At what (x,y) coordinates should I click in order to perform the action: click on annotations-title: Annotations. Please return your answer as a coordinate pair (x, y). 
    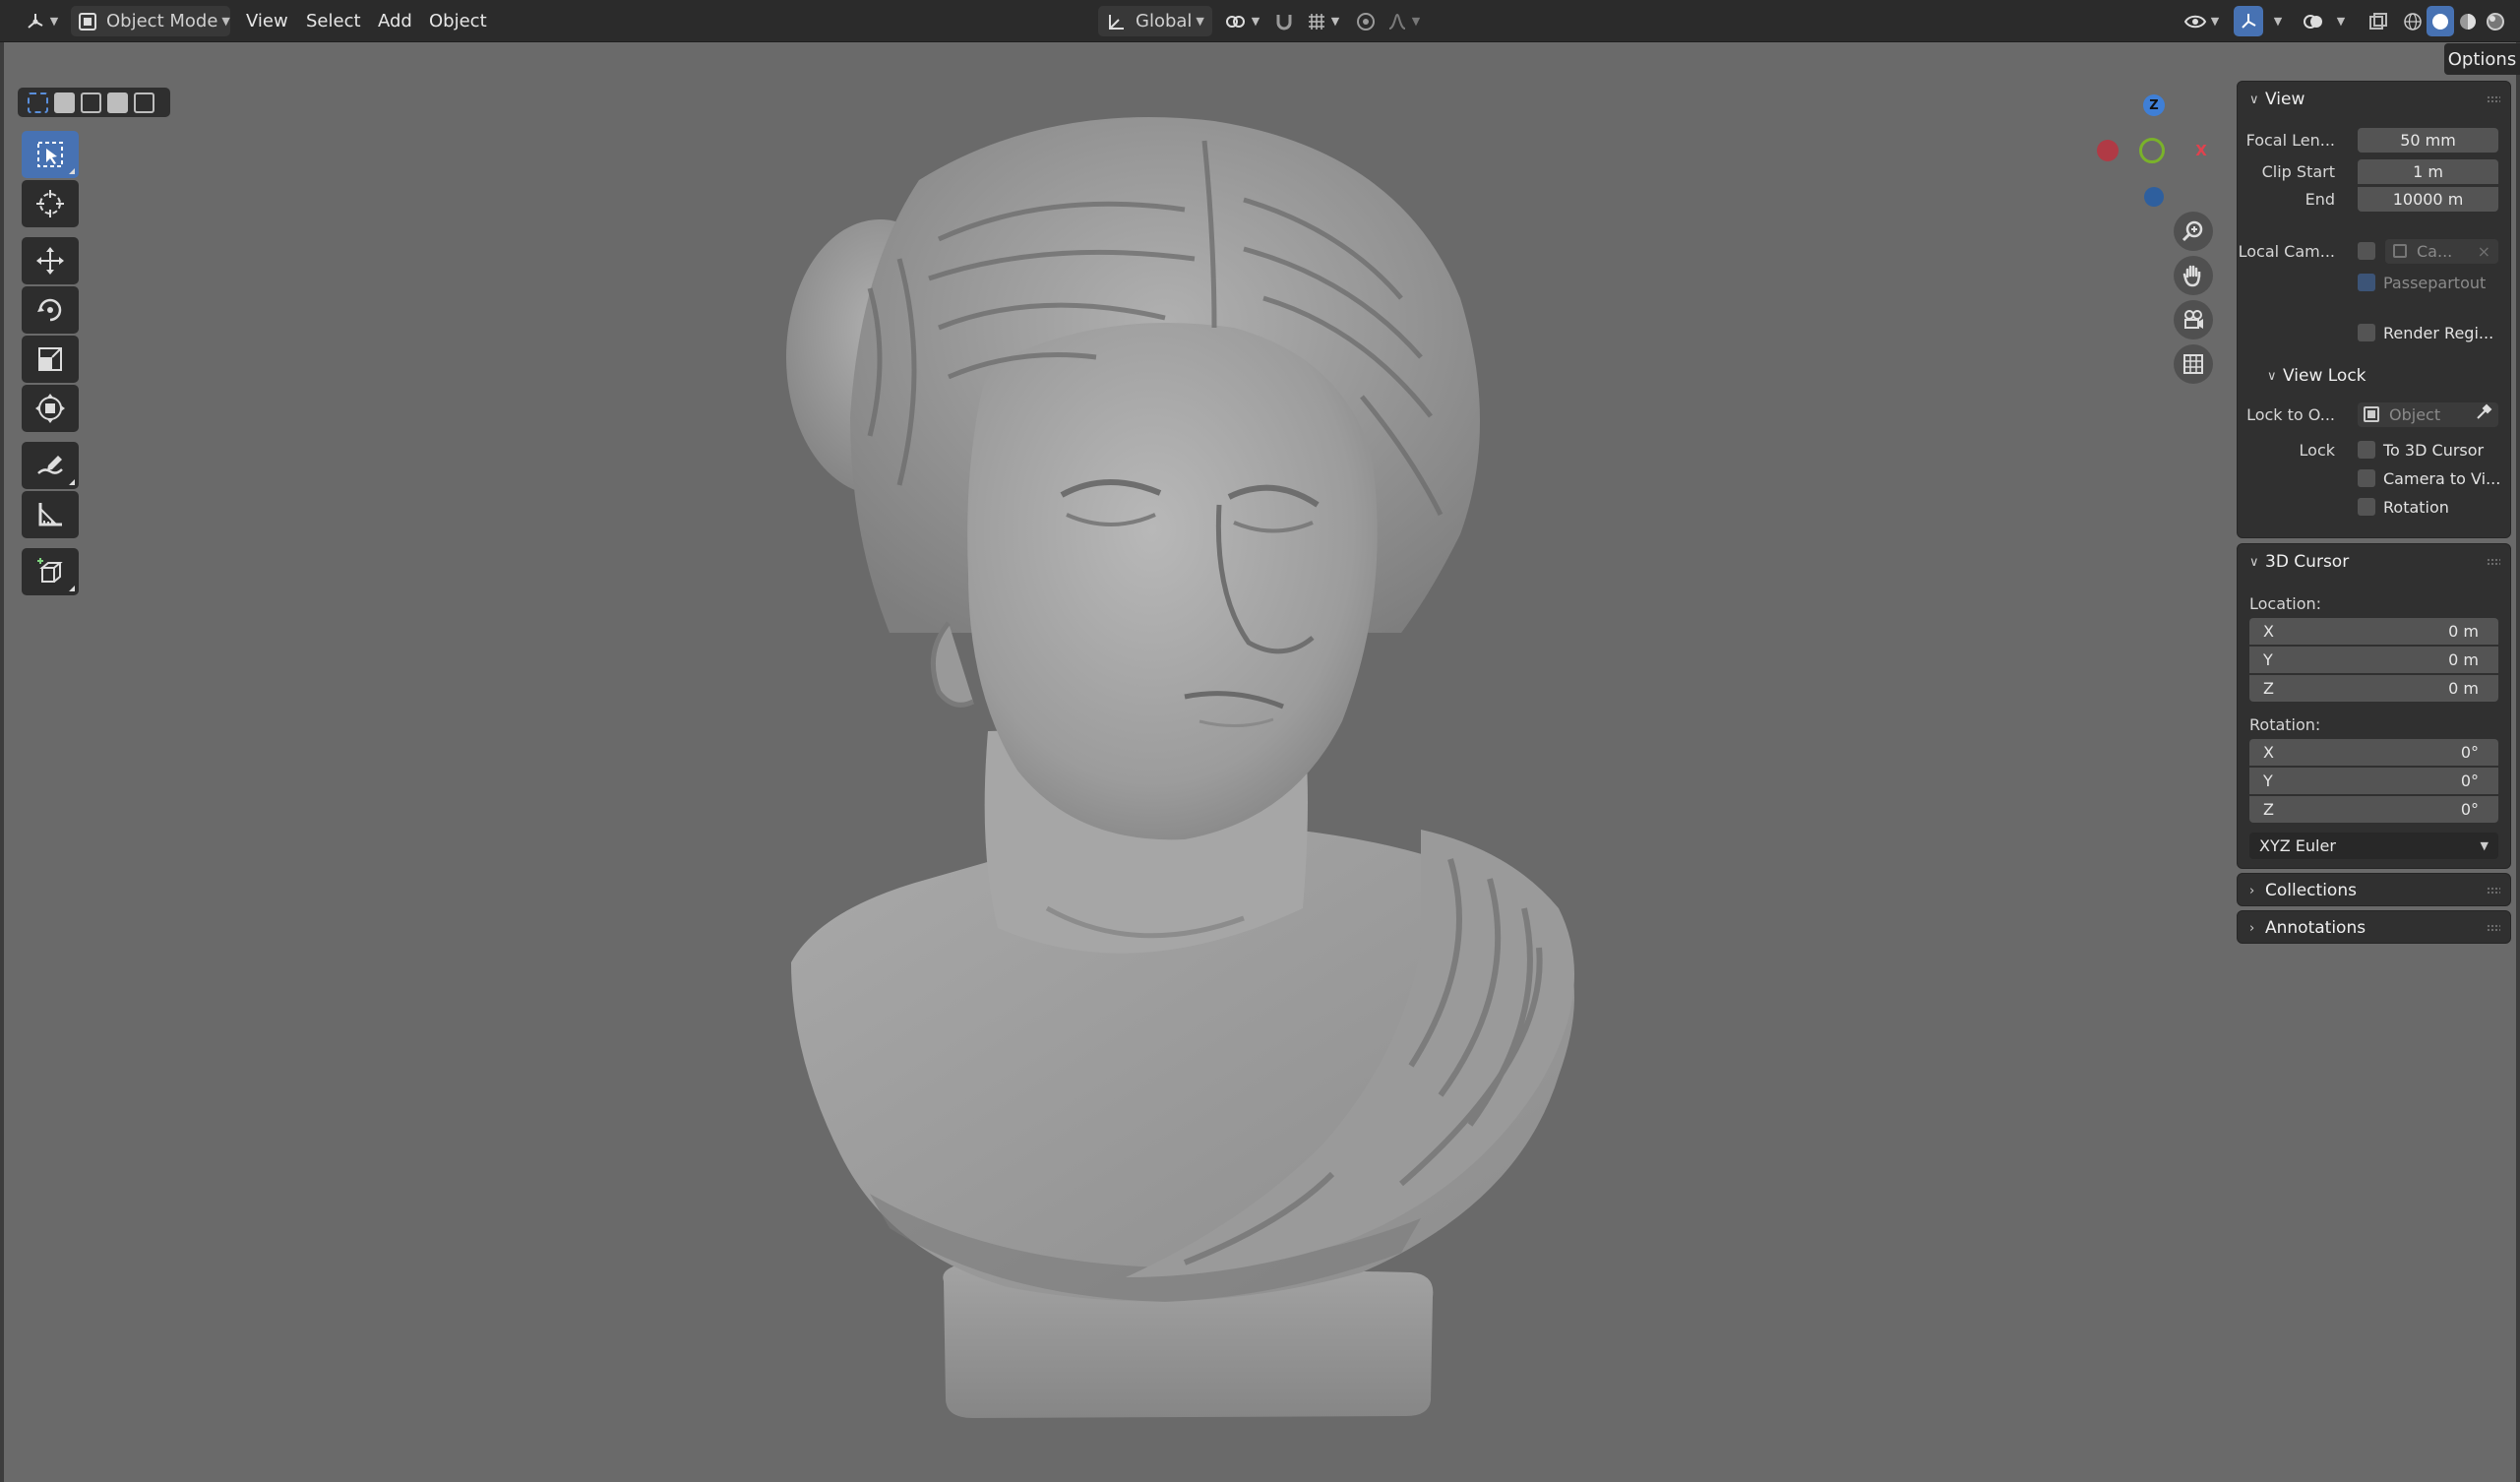
    Looking at the image, I should click on (2315, 928).